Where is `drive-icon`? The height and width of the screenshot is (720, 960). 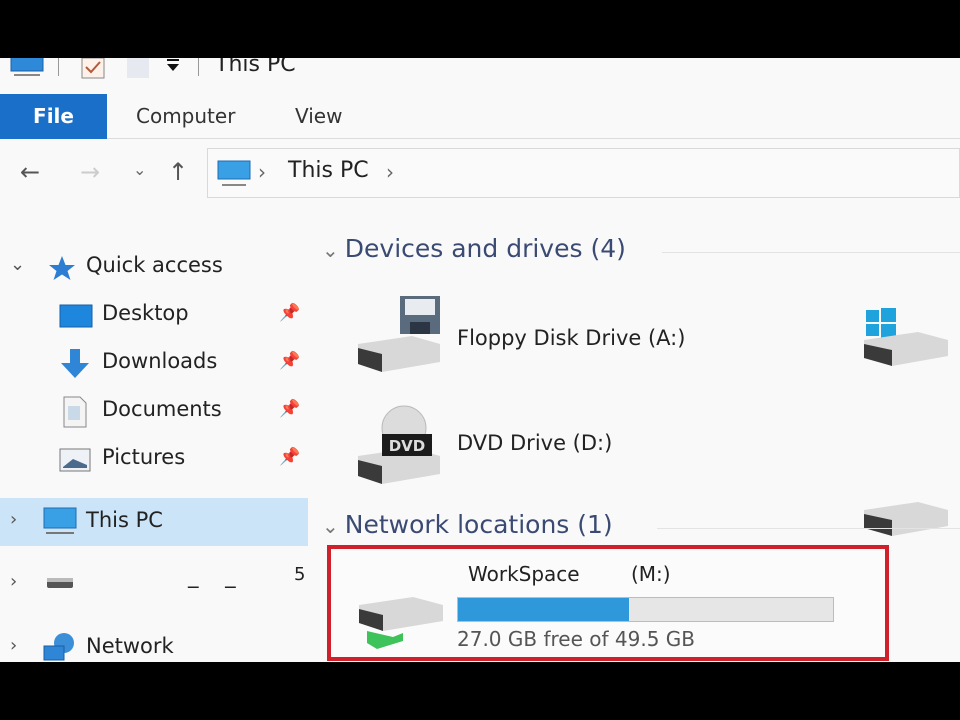 drive-icon is located at coordinates (60, 583).